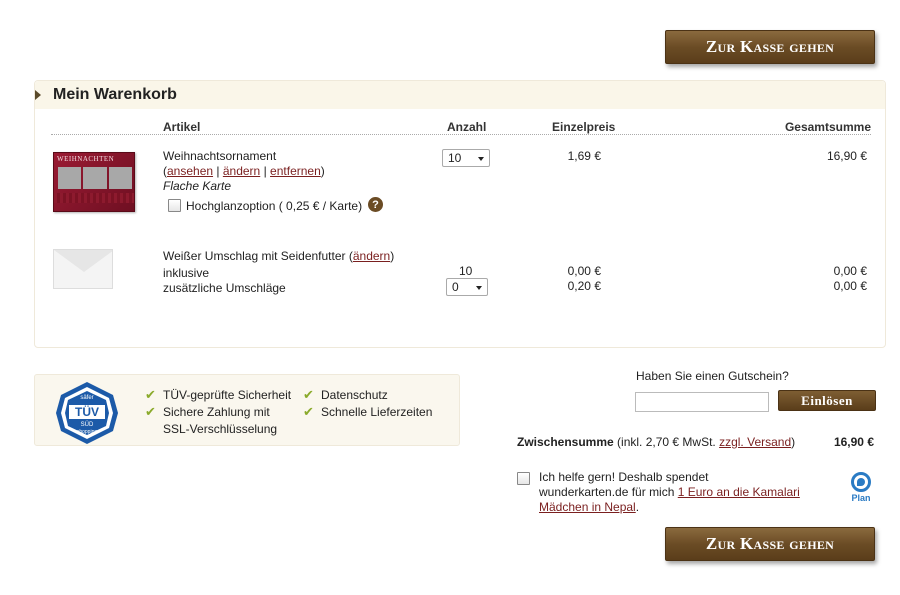 The width and height of the screenshot is (900, 595). What do you see at coordinates (850, 286) in the screenshot?
I see `item2-total-additional: 0,00 €` at bounding box center [850, 286].